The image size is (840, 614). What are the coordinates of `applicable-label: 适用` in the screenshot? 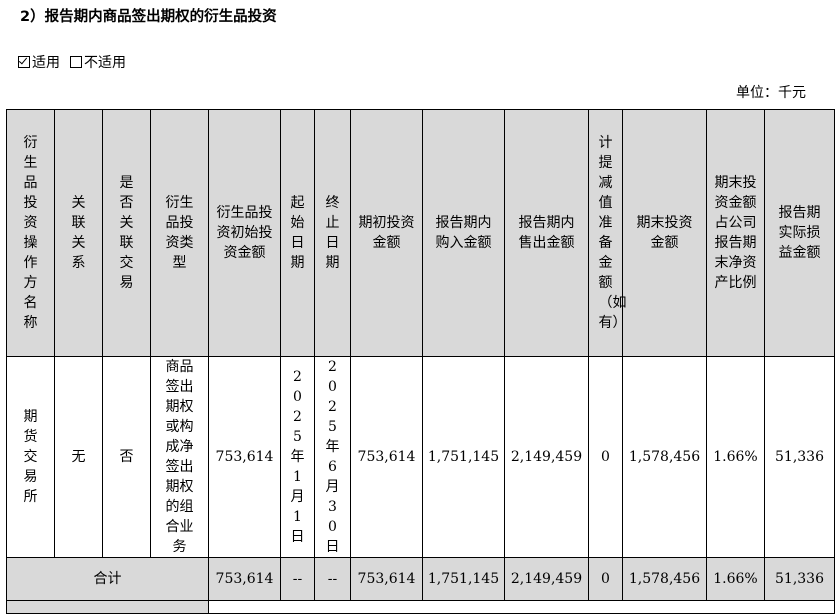 It's located at (46, 63).